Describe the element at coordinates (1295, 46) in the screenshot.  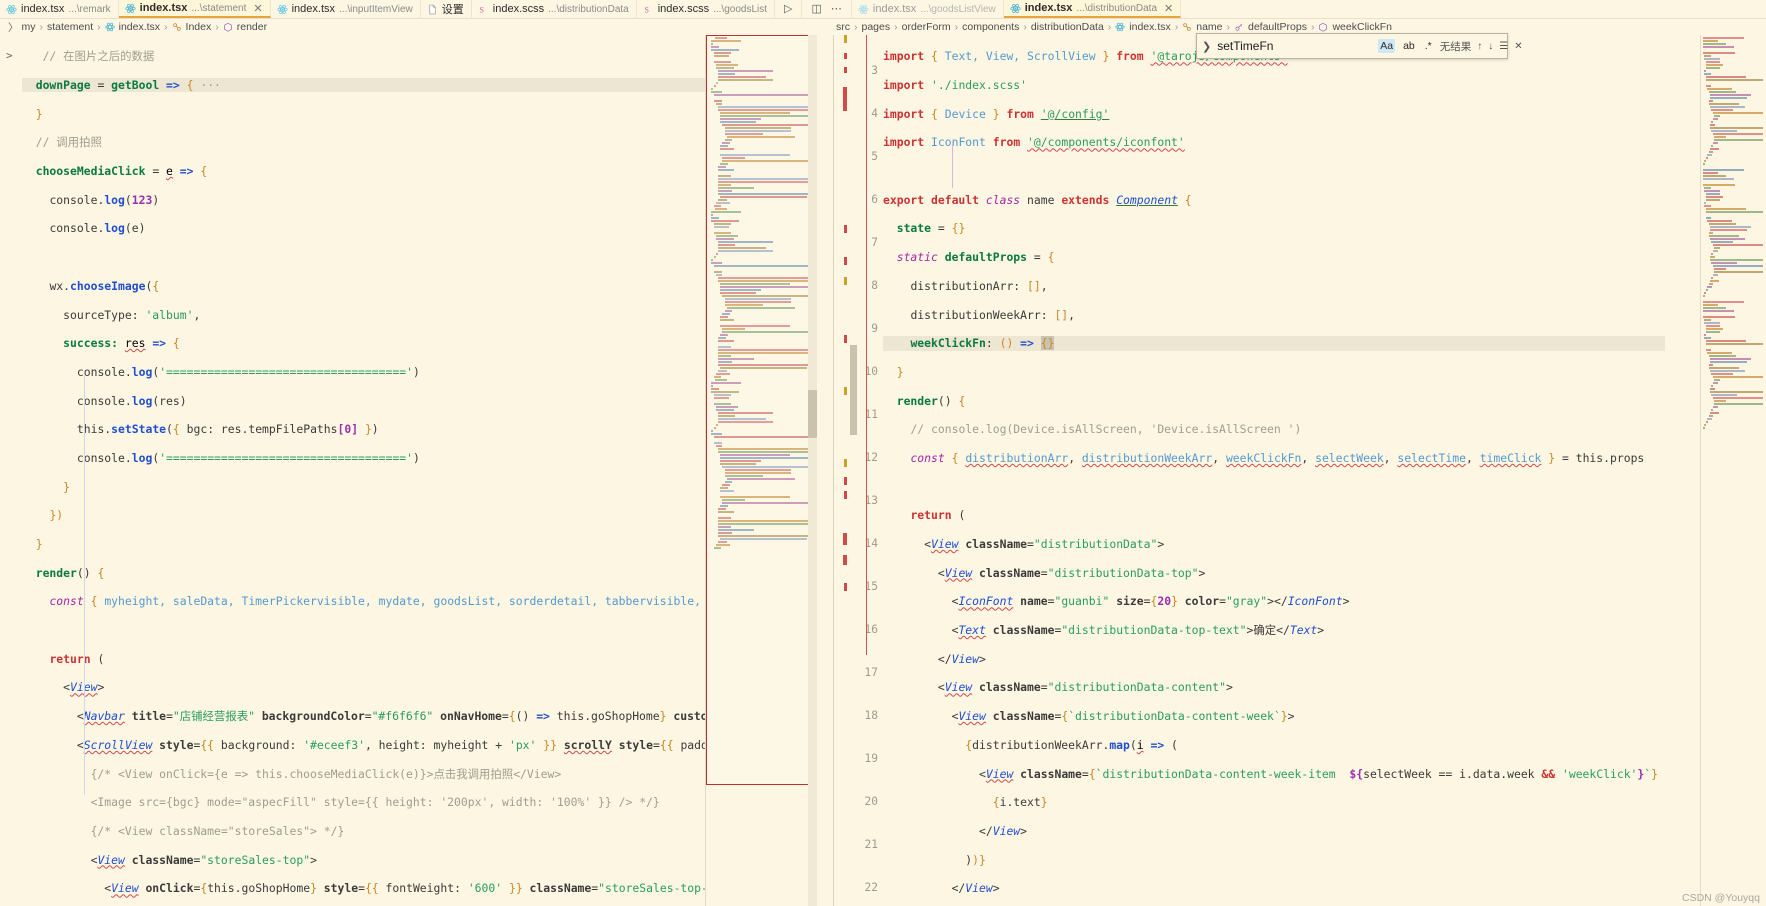
I see `search-input` at that location.